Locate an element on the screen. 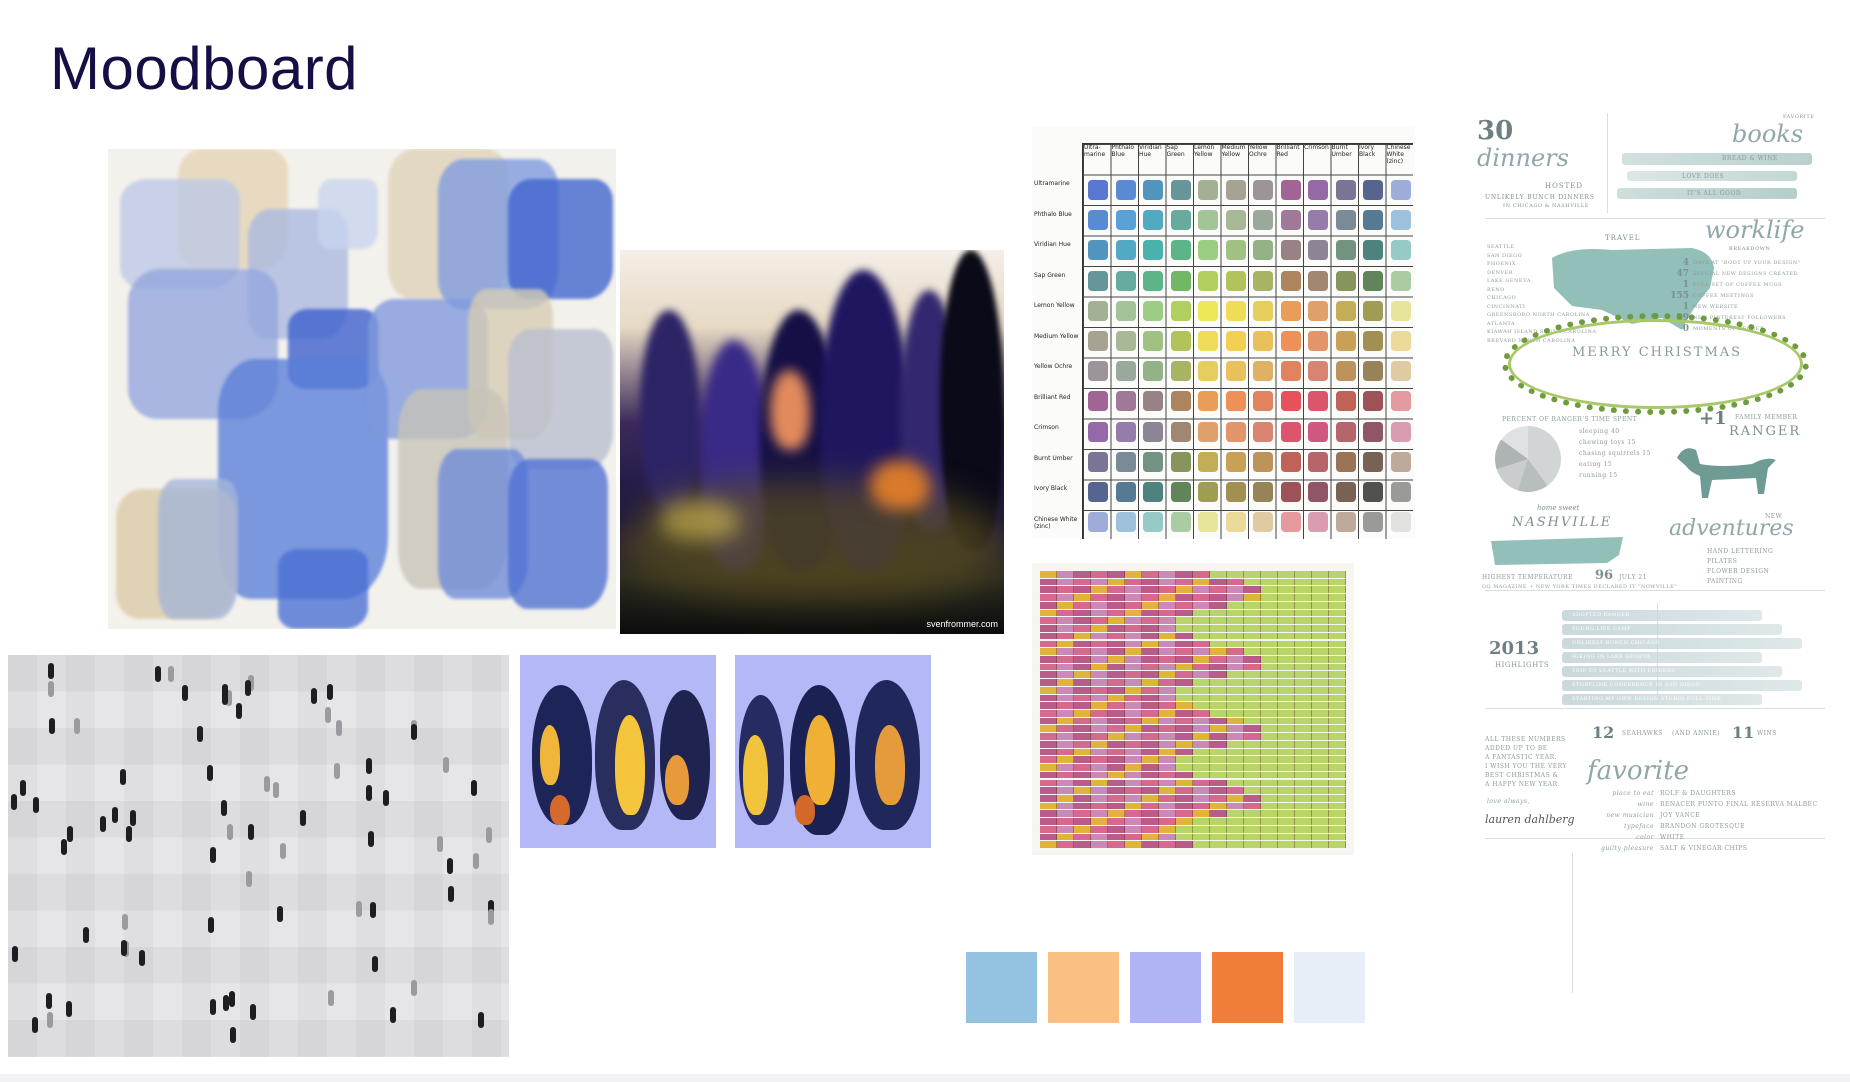 The image size is (1850, 1082). chart-column-label: Ivory Black is located at coordinates (1367, 151).